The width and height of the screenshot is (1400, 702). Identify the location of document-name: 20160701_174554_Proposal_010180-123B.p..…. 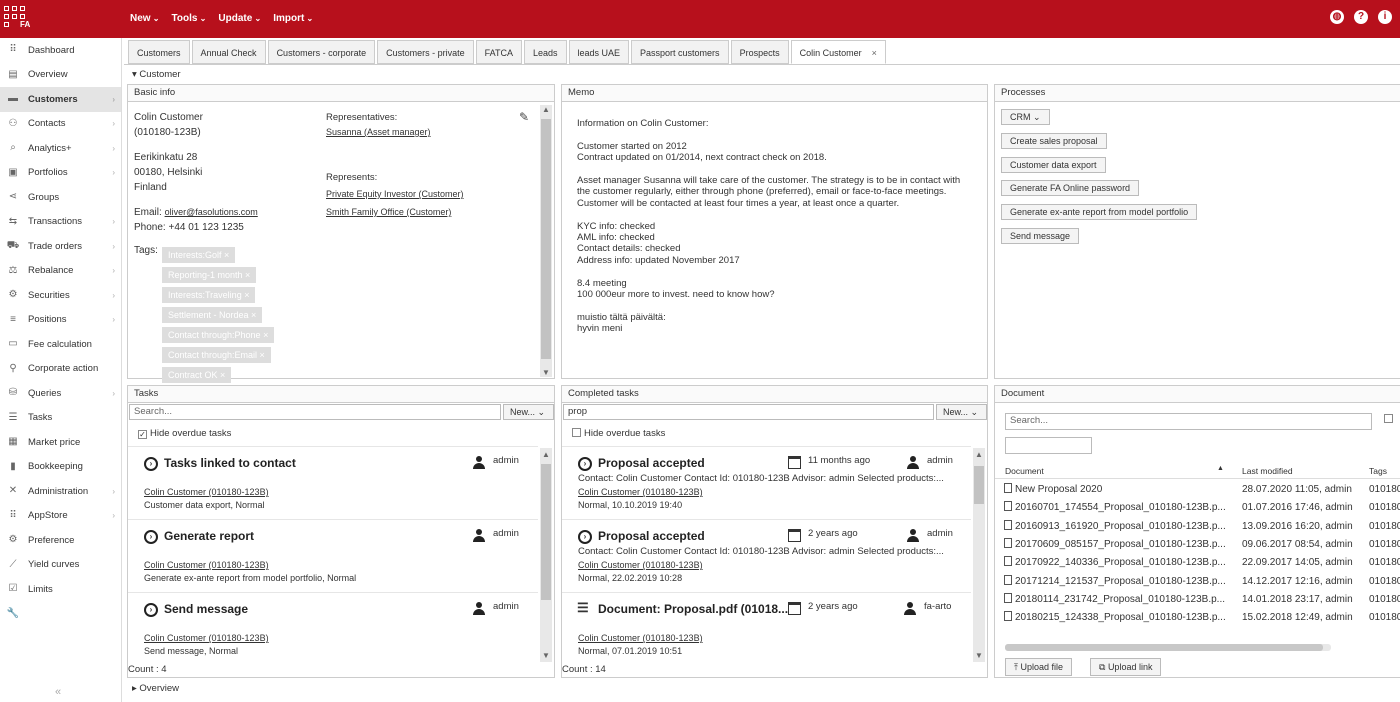
(1115, 508).